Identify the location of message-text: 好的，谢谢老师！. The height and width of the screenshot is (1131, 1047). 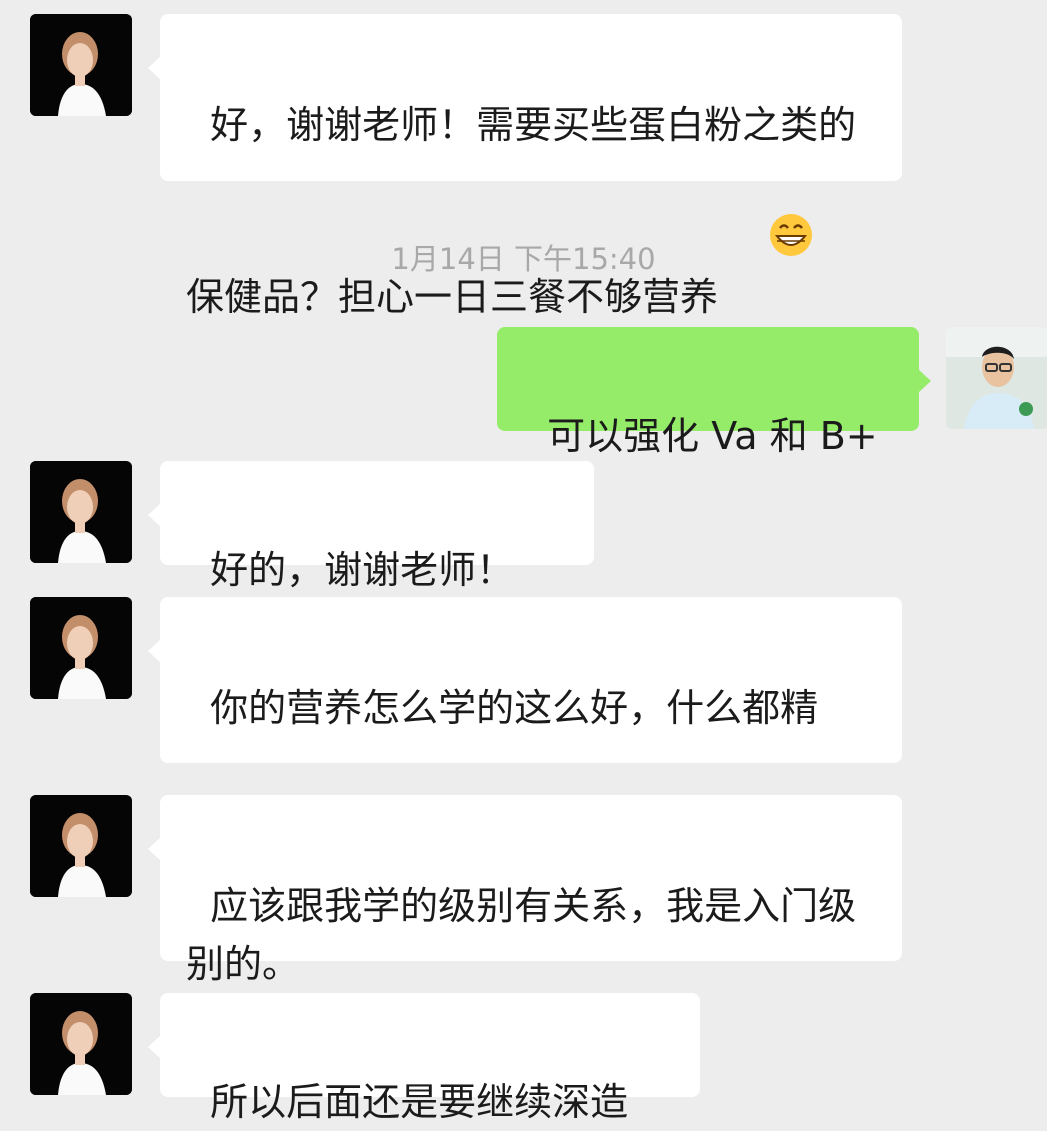
(362, 570).